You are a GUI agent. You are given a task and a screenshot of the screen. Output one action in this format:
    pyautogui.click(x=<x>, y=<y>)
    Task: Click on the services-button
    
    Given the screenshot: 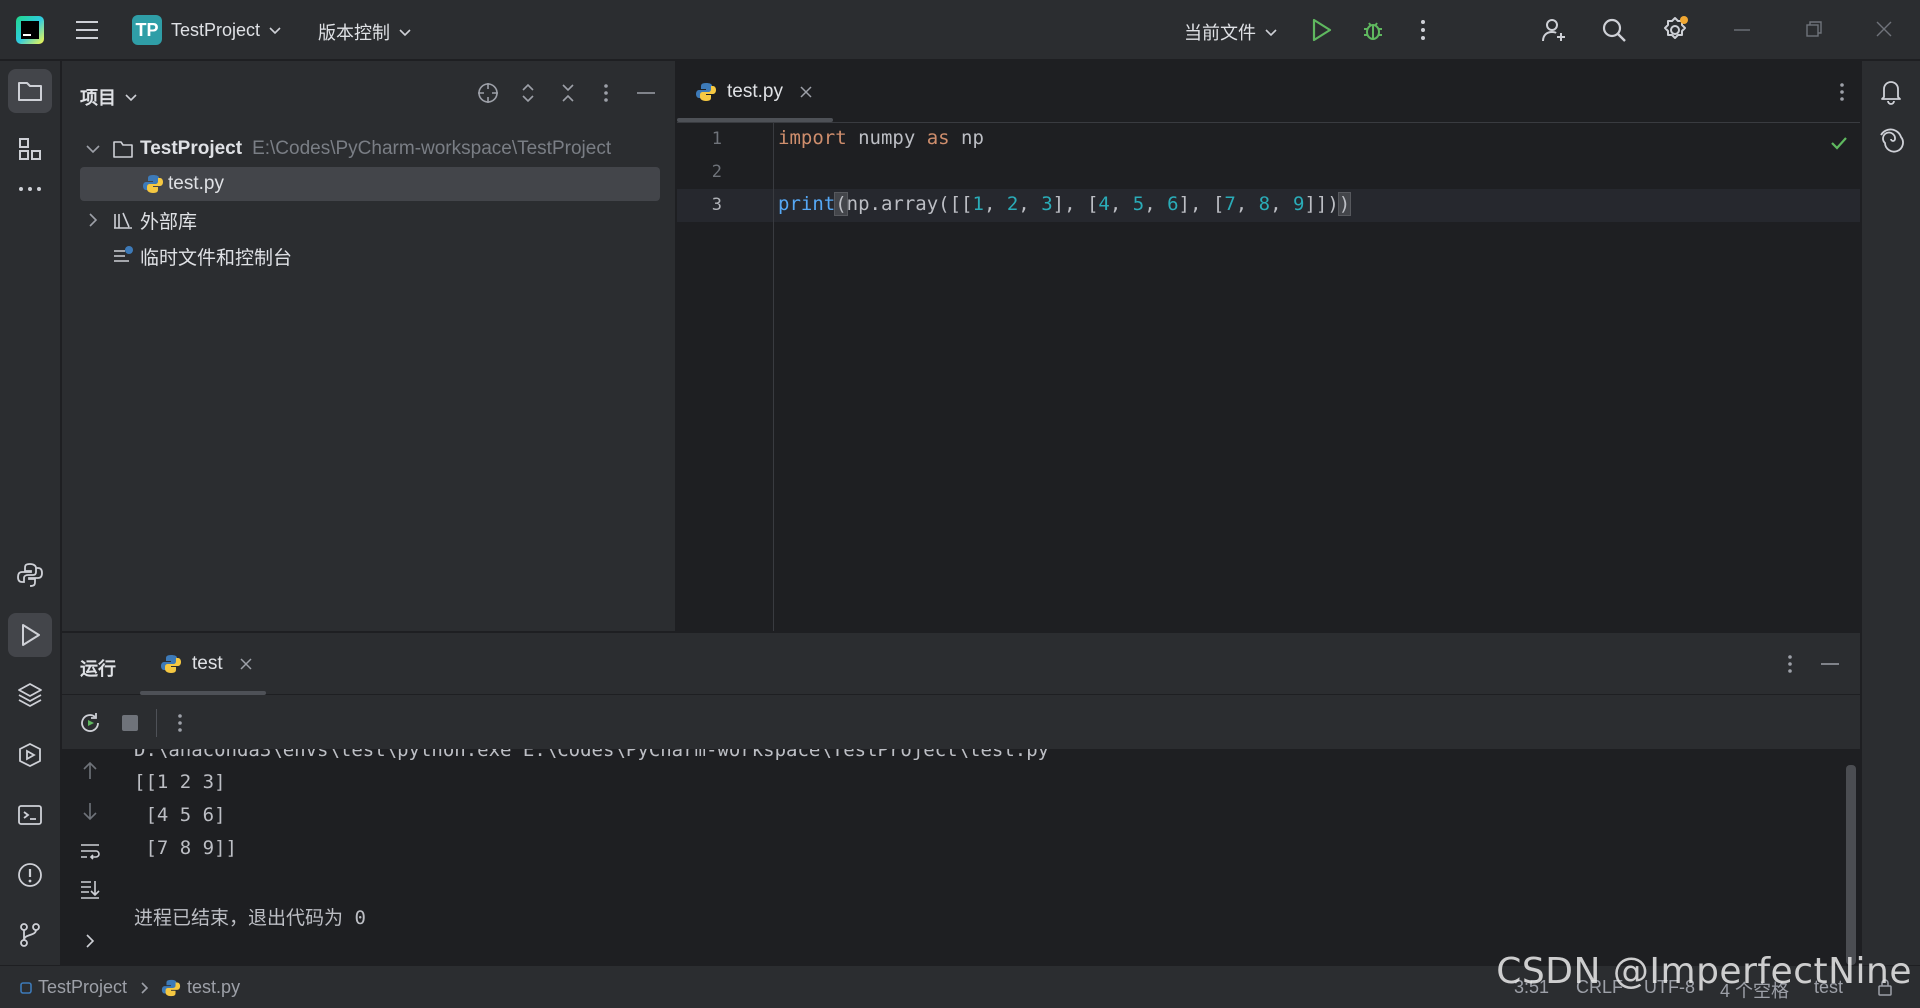 What is the action you would take?
    pyautogui.click(x=30, y=755)
    